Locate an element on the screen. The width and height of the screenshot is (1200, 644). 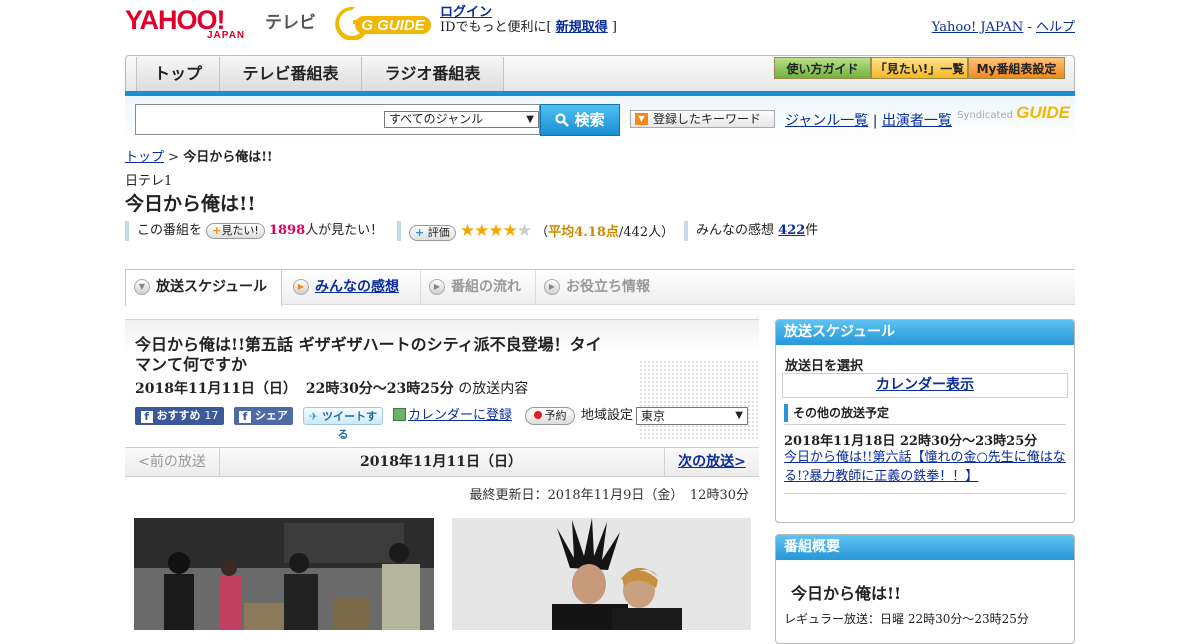
episode-title: 今日から俺は!!第五話 ギザギザハートのシティ派不良登場！タイマンて何ですか is located at coordinates (368, 354).